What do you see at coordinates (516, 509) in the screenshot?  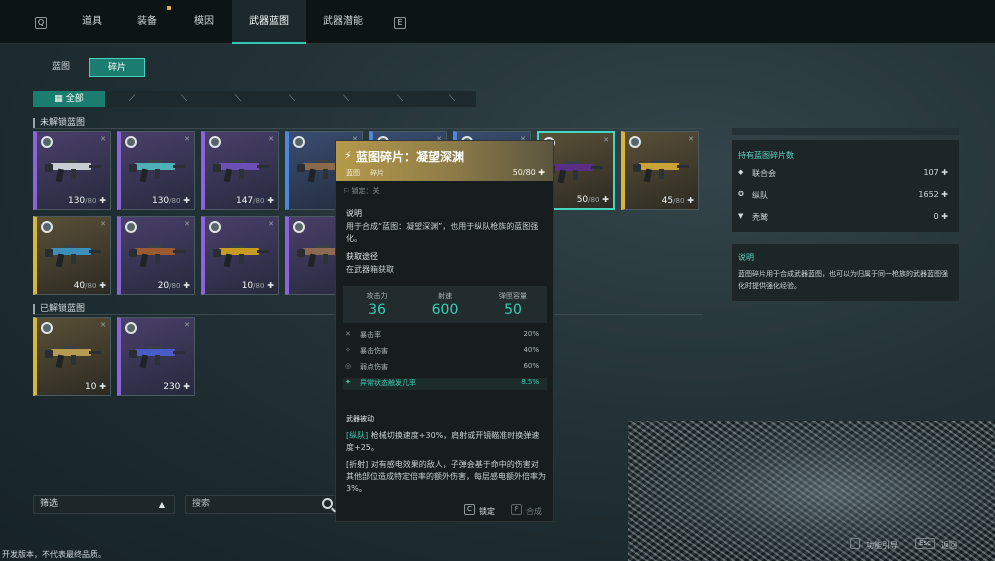 I see `key-f-hint: F` at bounding box center [516, 509].